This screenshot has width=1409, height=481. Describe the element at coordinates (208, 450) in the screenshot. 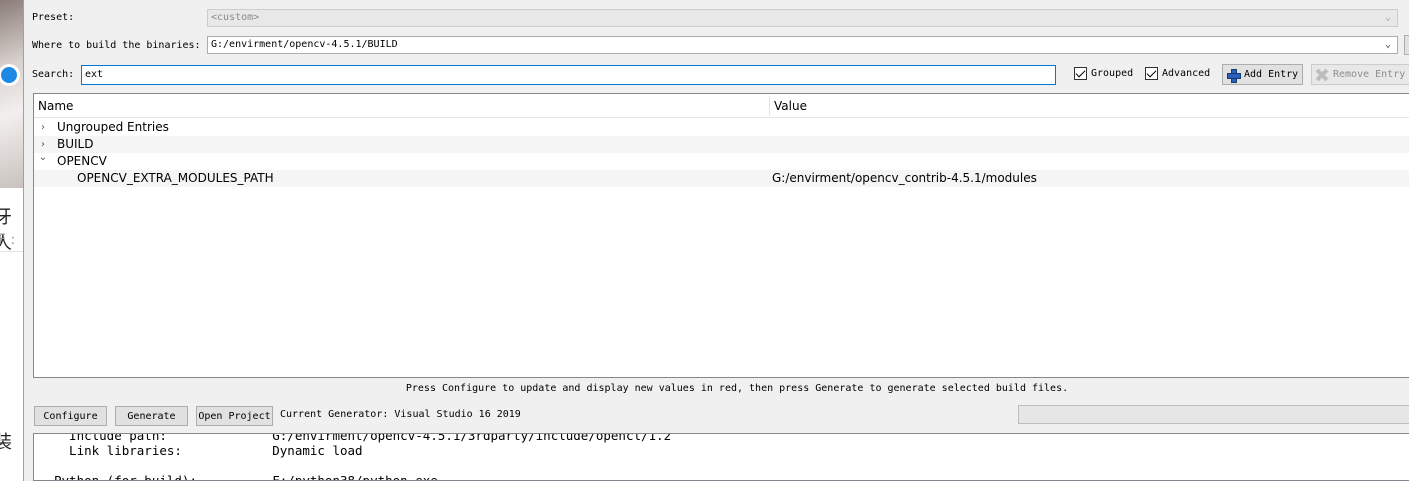

I see `output-line: Link libraries: Dynamic load` at that location.